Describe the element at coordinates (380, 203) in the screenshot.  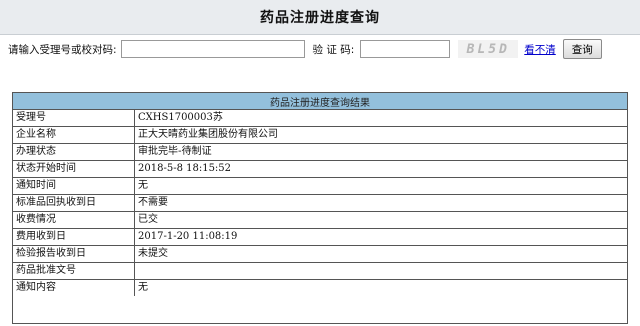
I see `row-value: 不需要` at that location.